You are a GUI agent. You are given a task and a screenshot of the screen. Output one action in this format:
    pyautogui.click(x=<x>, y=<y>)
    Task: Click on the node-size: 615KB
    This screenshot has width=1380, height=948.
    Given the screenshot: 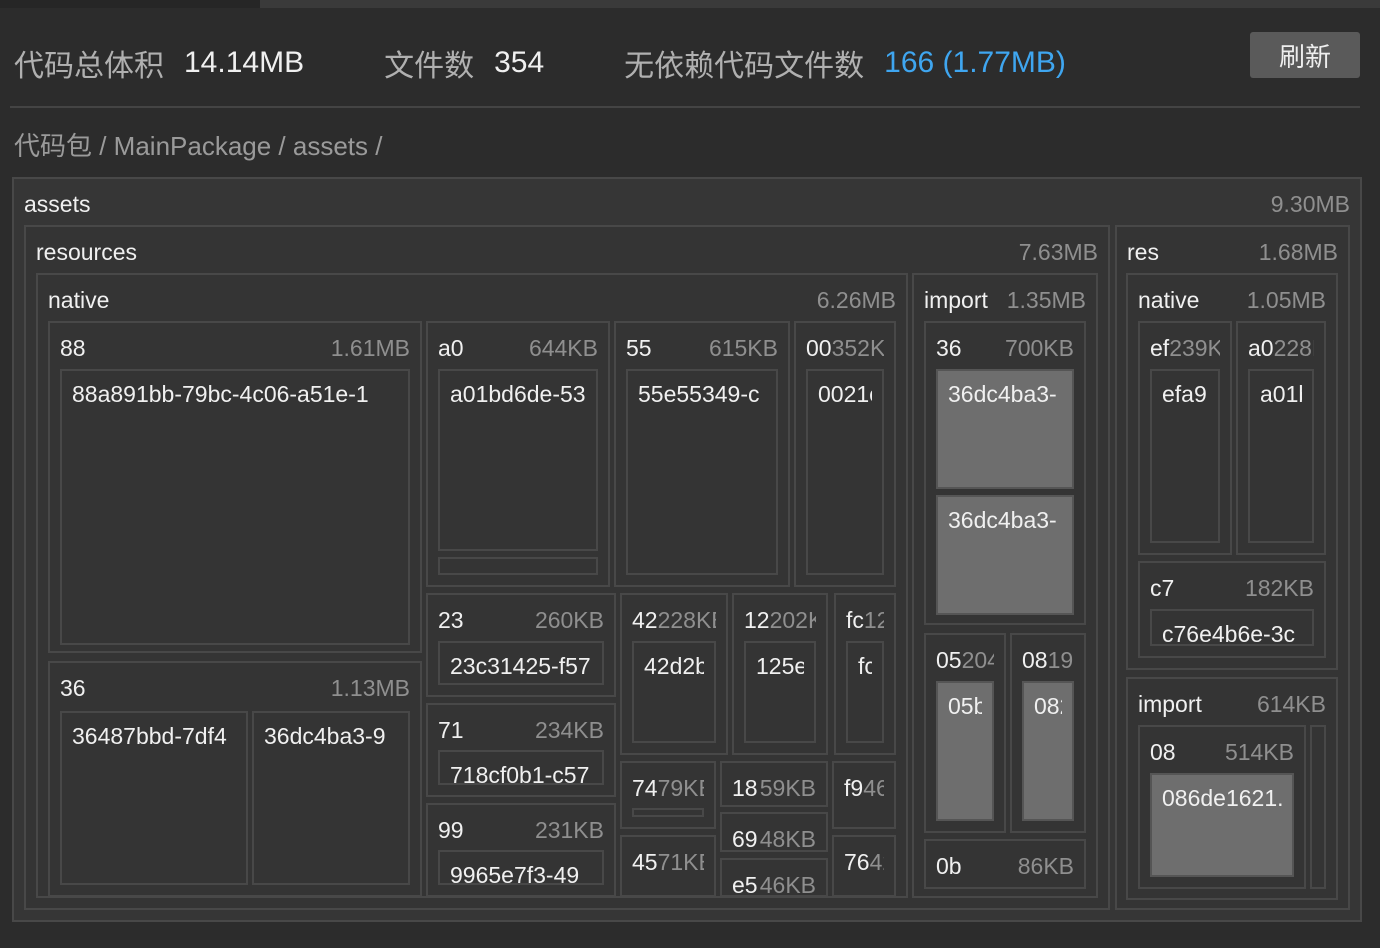 What is the action you would take?
    pyautogui.click(x=743, y=348)
    